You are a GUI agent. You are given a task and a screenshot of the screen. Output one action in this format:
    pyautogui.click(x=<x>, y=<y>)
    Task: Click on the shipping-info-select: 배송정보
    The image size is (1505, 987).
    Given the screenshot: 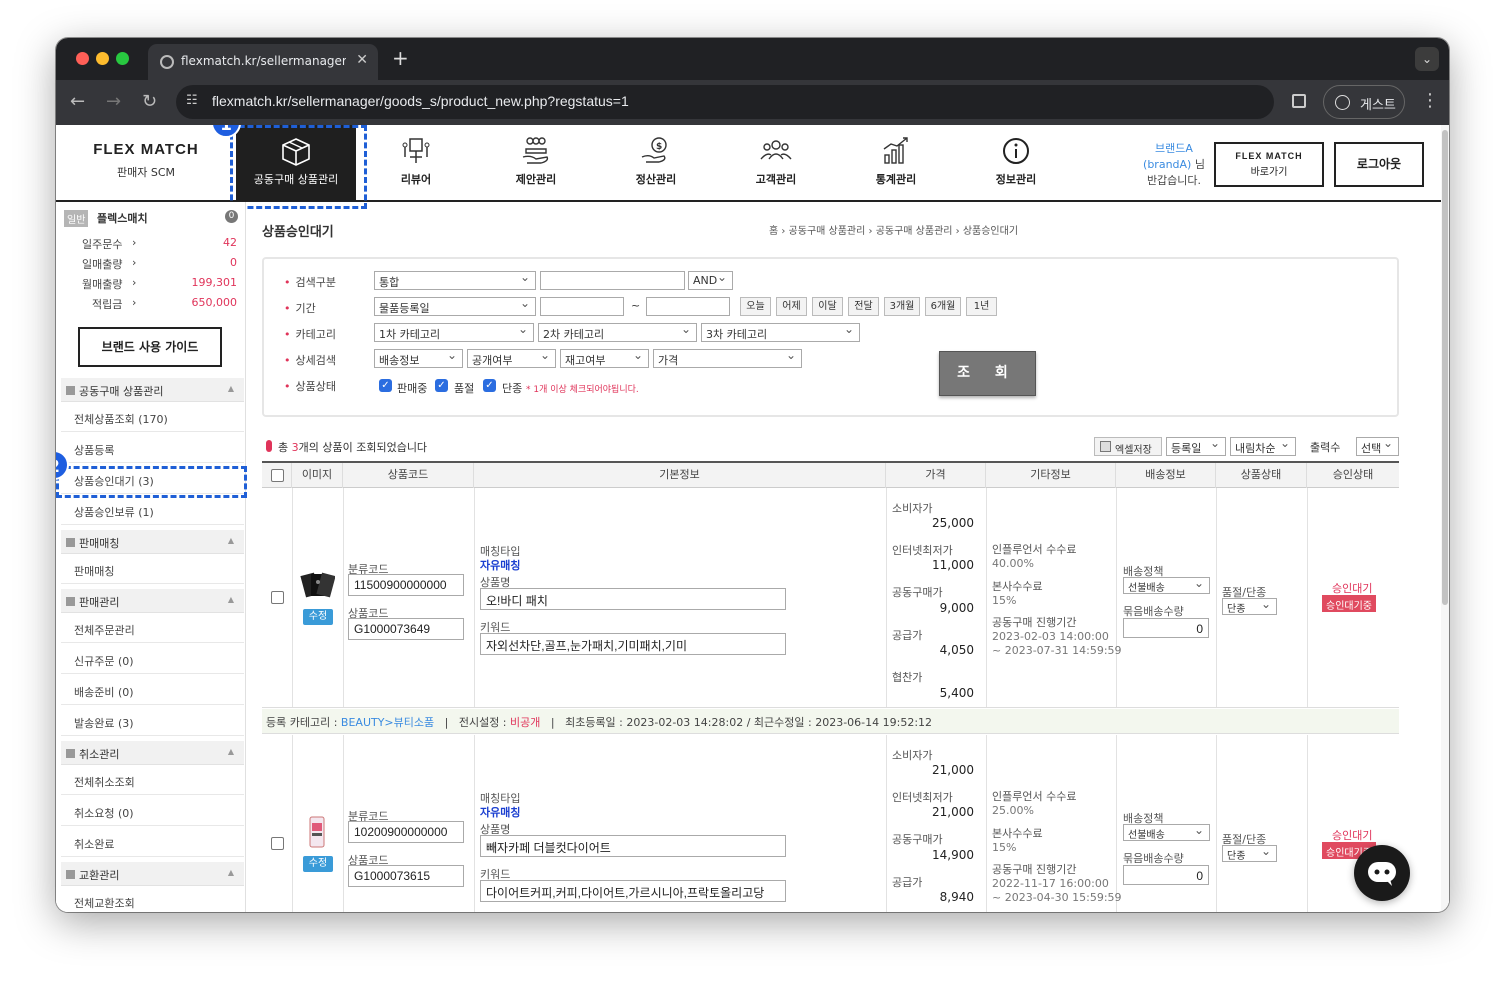 What is the action you would take?
    pyautogui.click(x=418, y=358)
    